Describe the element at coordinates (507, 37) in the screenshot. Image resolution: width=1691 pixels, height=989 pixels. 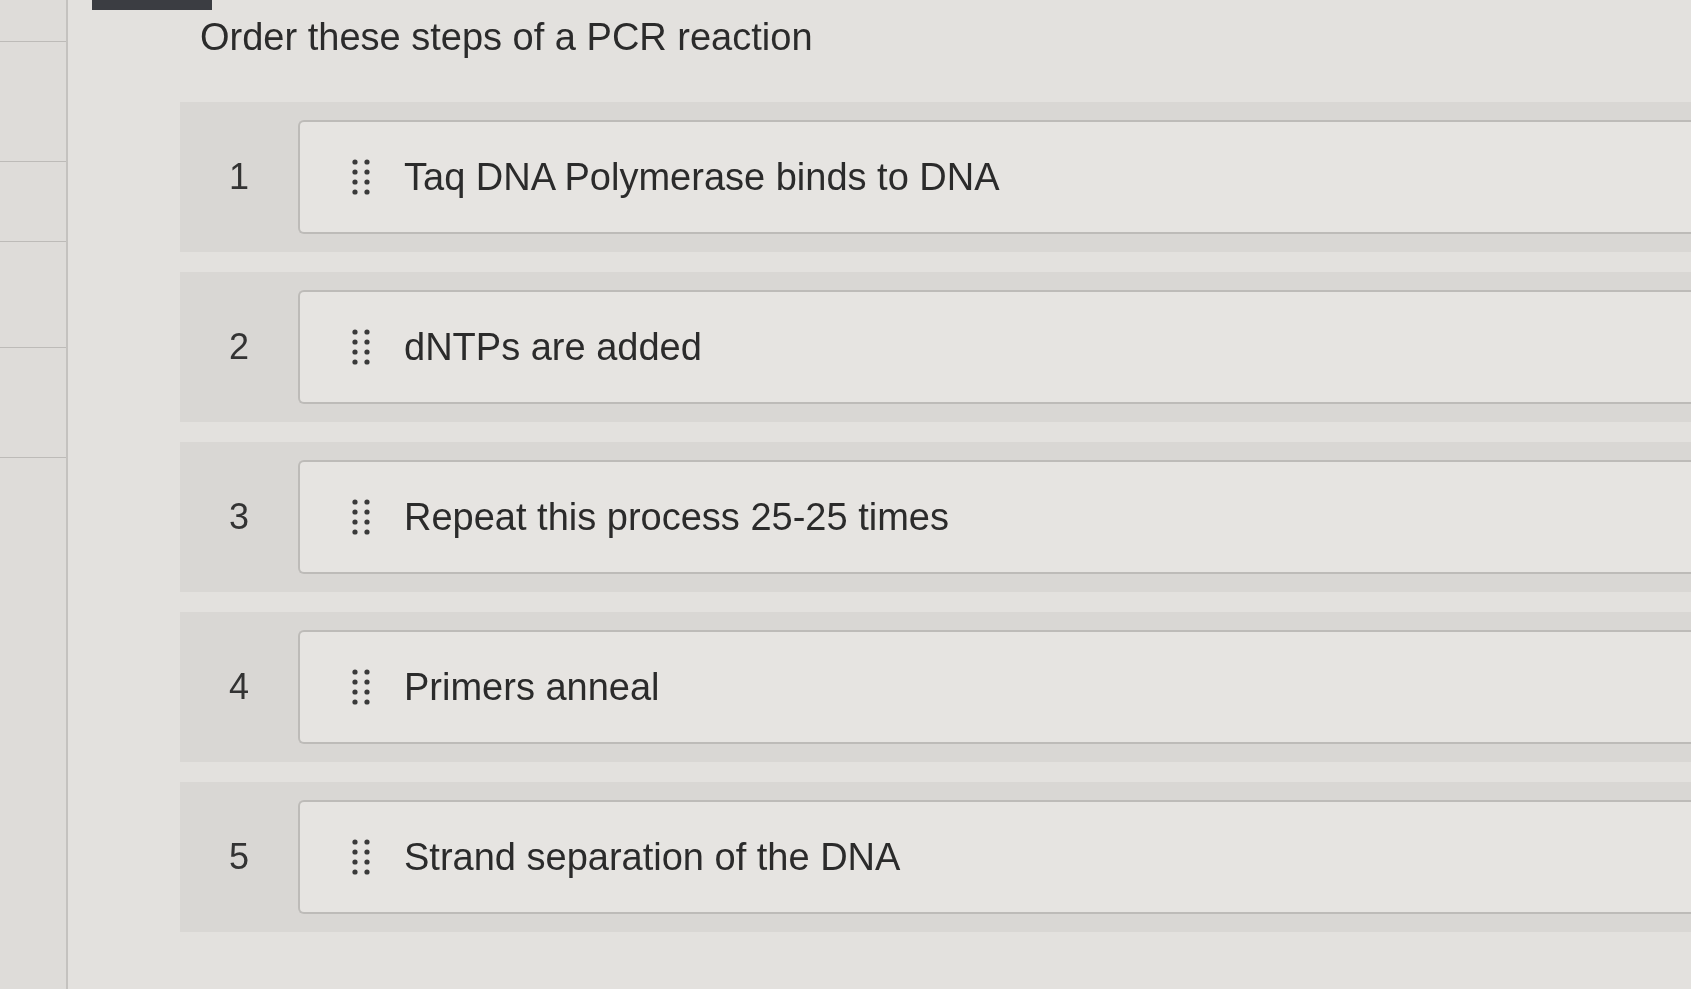
I see `question-title: Order these steps of a PCR reaction` at that location.